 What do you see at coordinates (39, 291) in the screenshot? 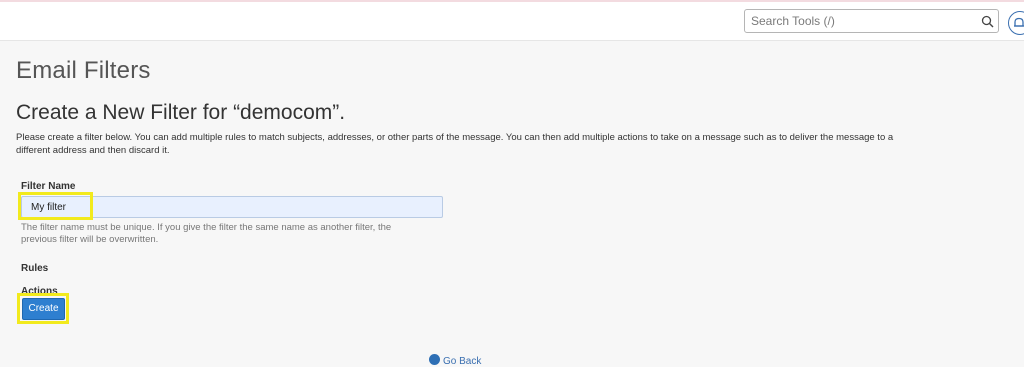
I see `actions-label: Actions` at bounding box center [39, 291].